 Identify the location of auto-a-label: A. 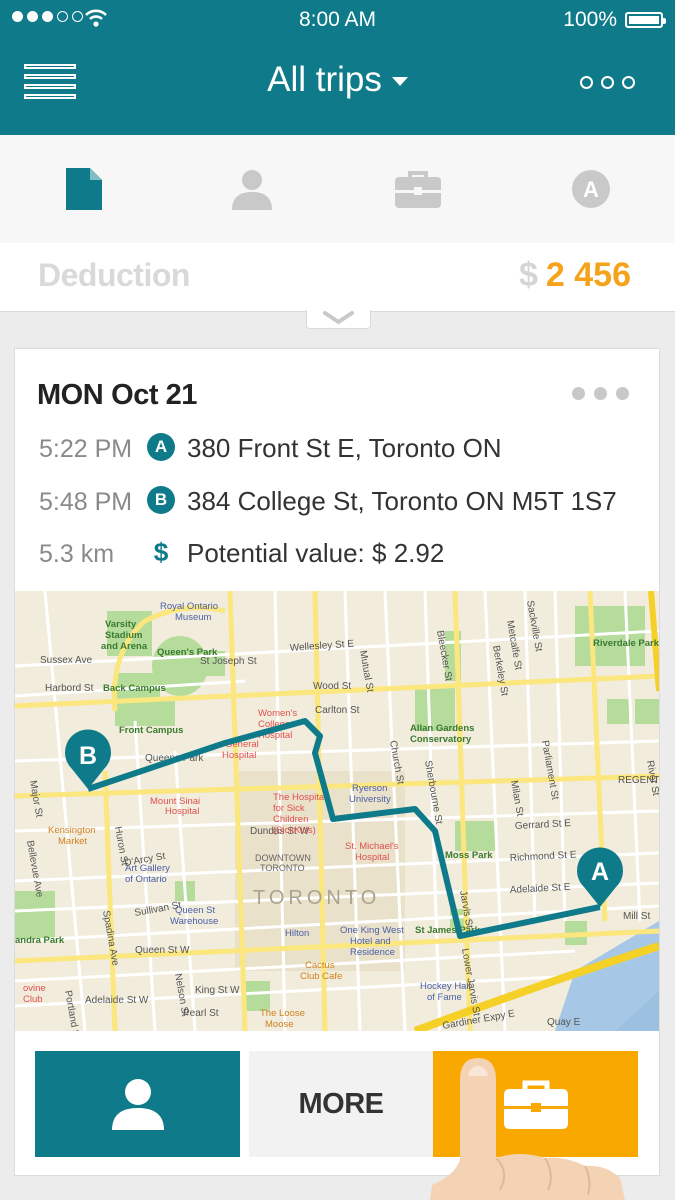
(591, 189).